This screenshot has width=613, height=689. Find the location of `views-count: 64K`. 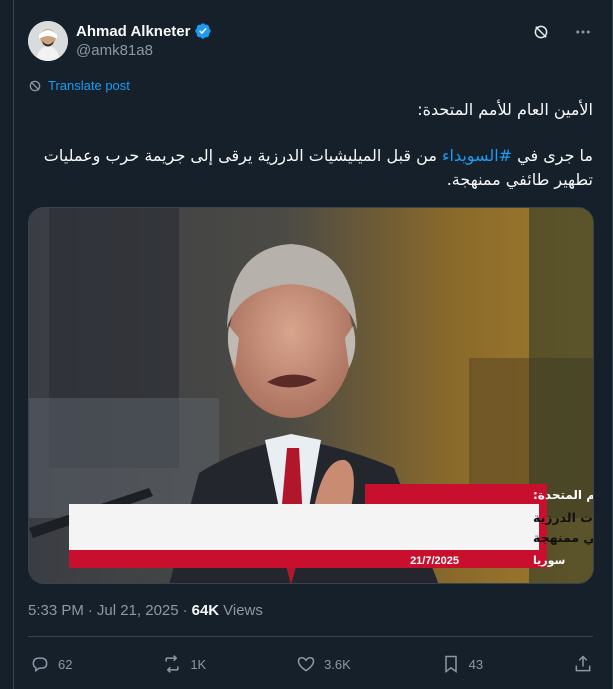

views-count: 64K is located at coordinates (206, 610).